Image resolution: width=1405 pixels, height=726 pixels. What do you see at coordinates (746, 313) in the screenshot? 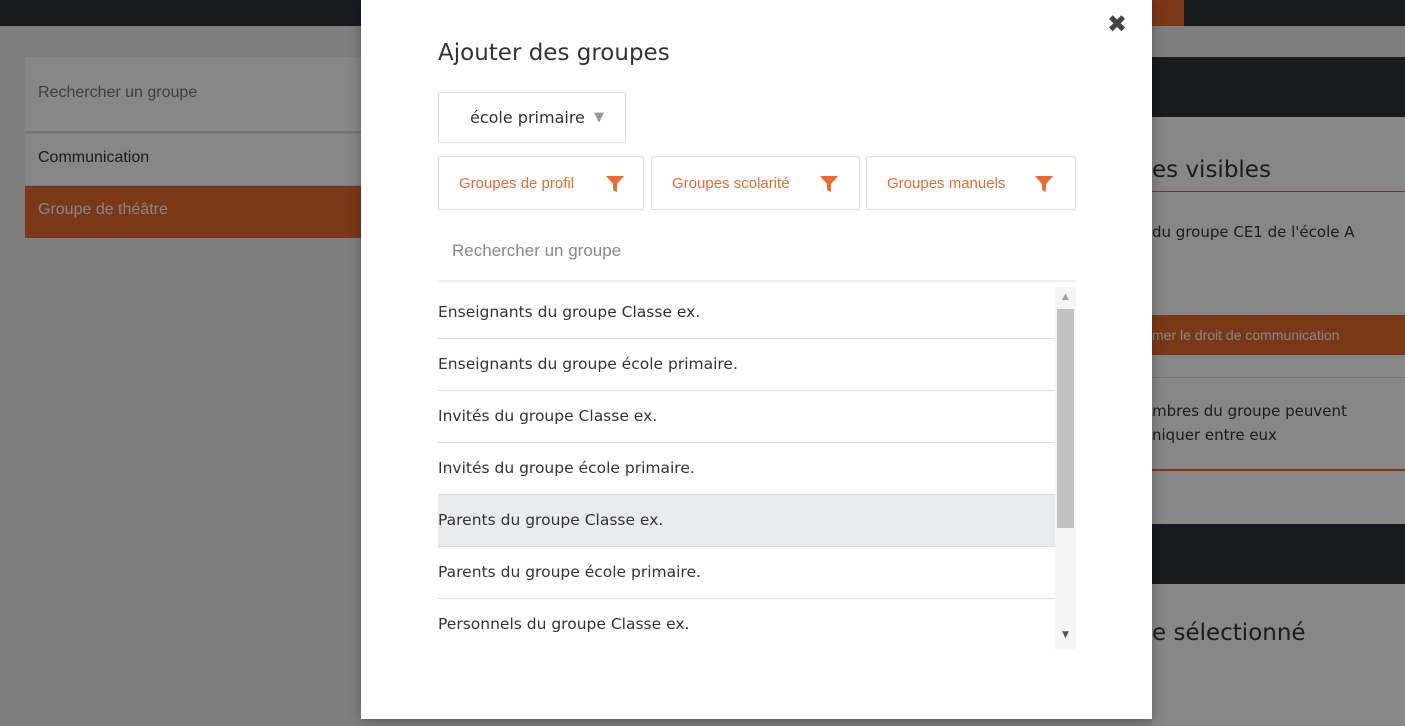
I see `list-item: Enseignants du groupe Classe ex.` at bounding box center [746, 313].